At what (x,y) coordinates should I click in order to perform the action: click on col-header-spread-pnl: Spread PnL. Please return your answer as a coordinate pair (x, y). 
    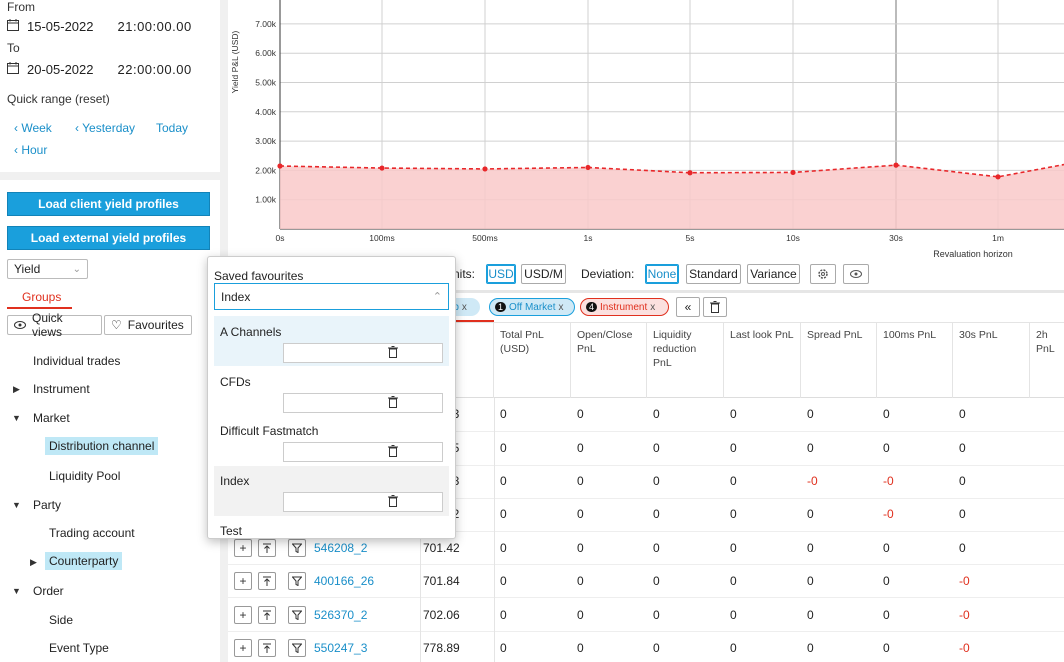
    Looking at the image, I should click on (839, 360).